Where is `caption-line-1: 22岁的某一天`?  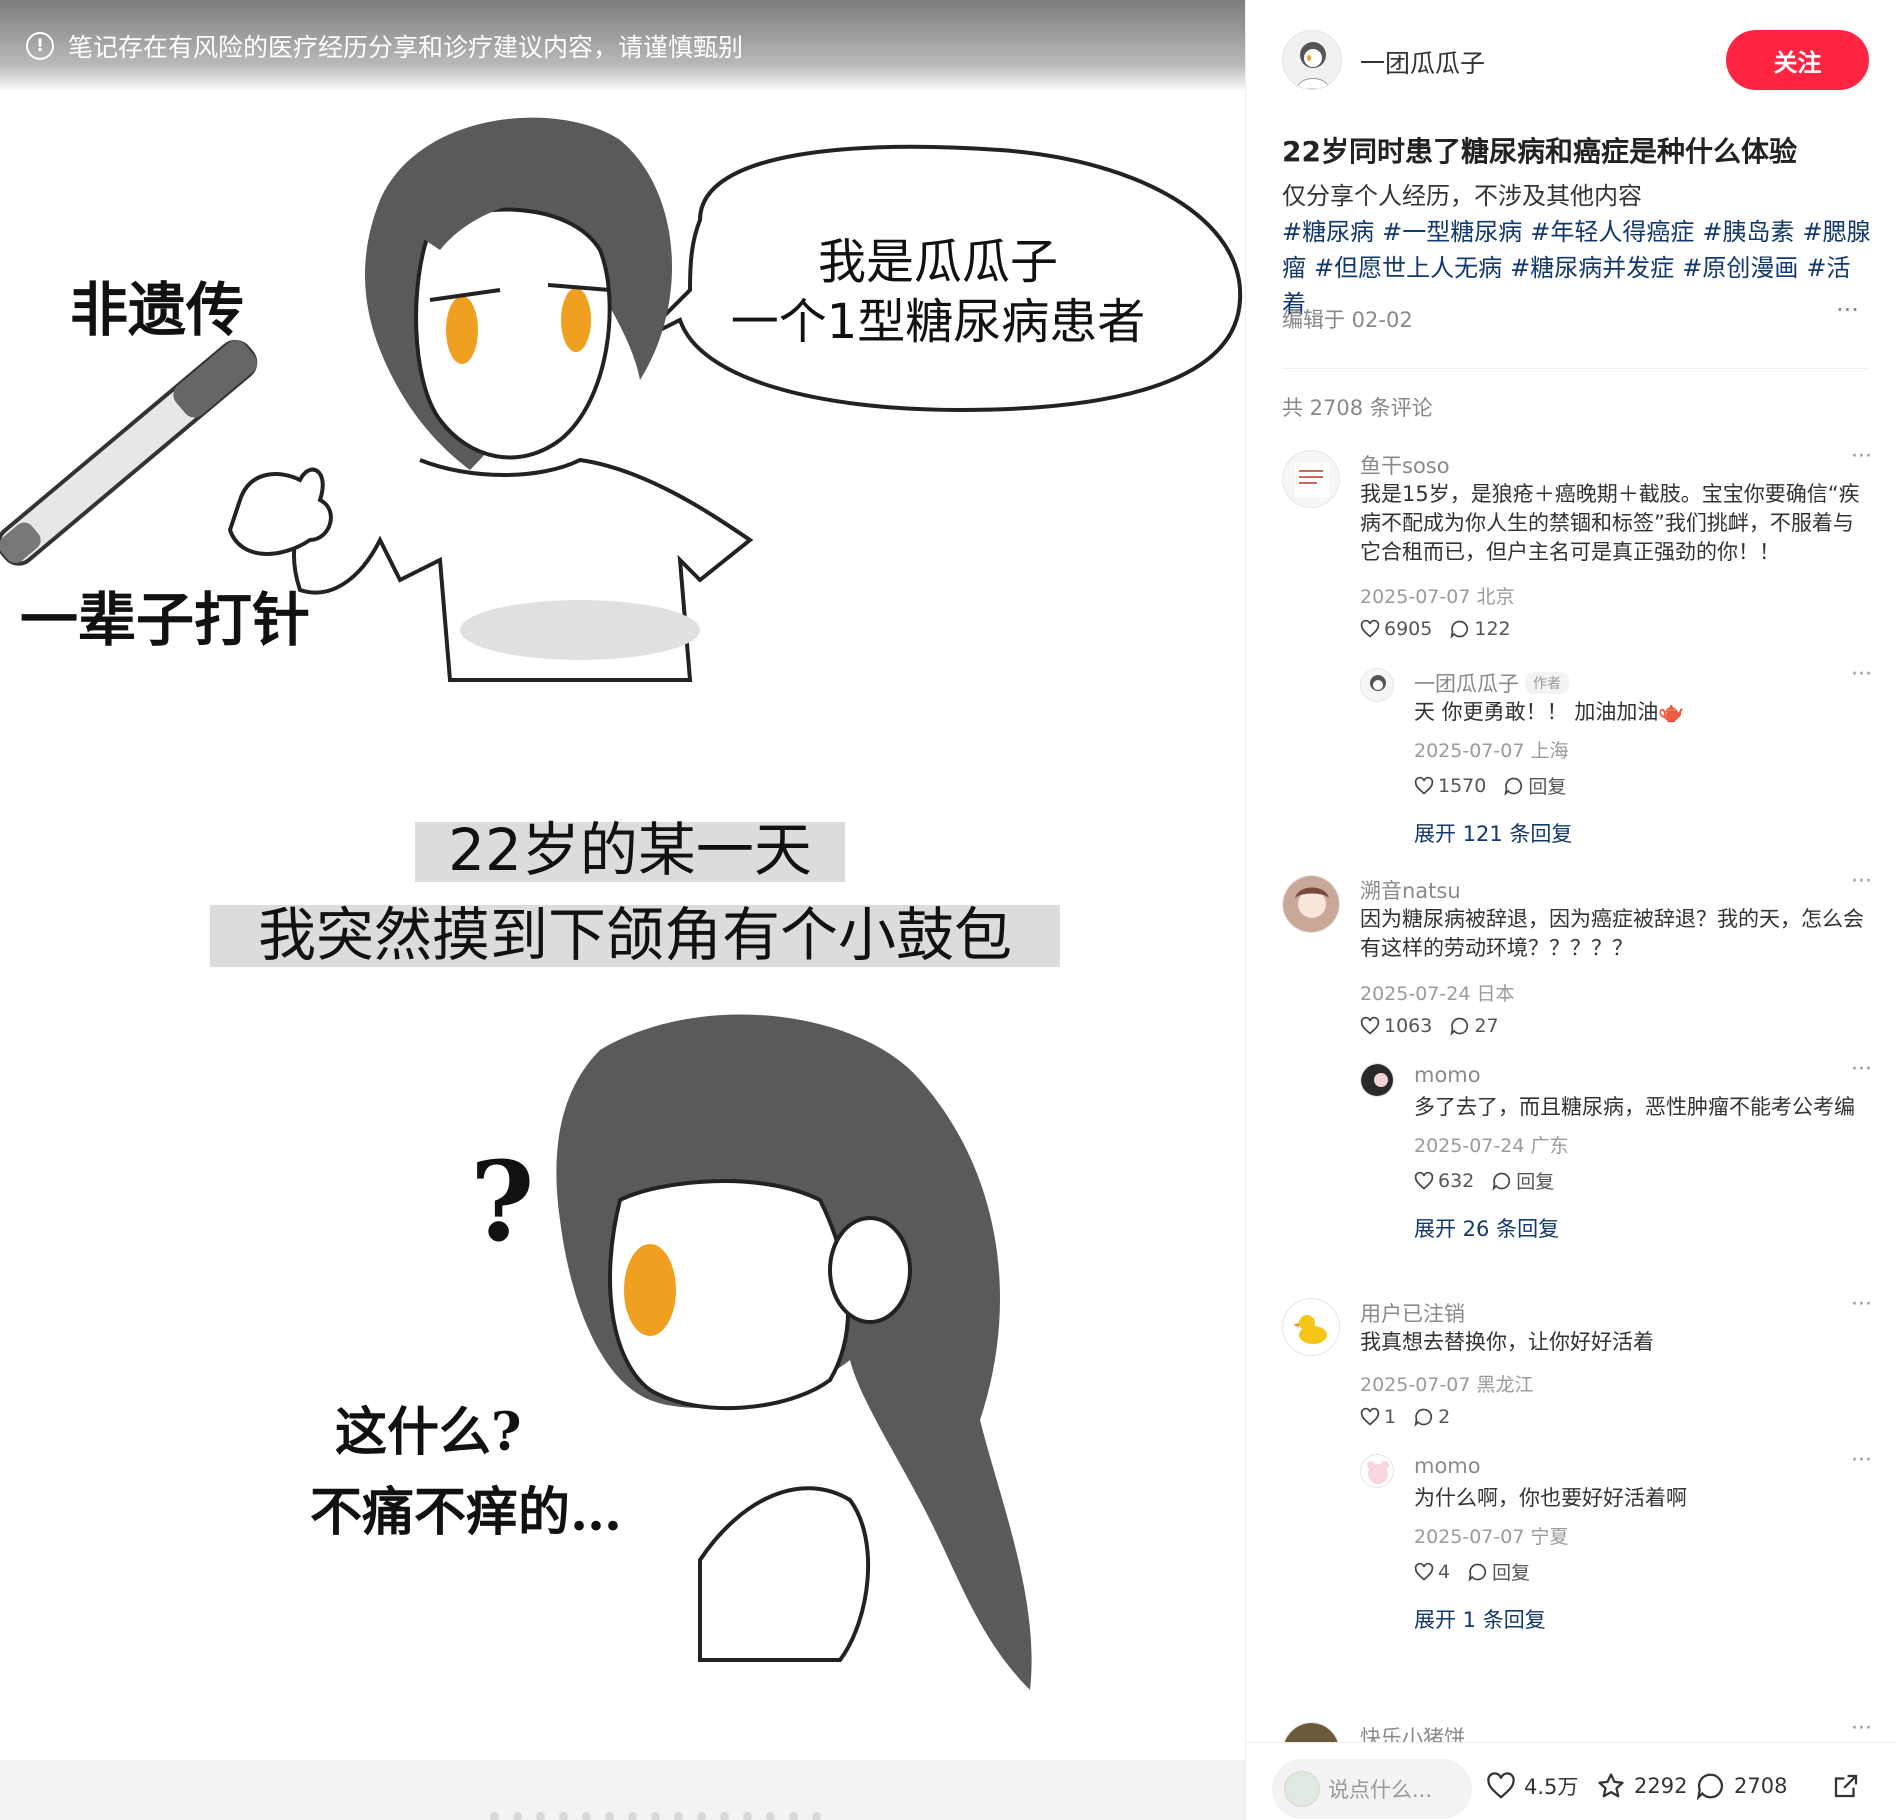
caption-line-1: 22岁的某一天 is located at coordinates (630, 850).